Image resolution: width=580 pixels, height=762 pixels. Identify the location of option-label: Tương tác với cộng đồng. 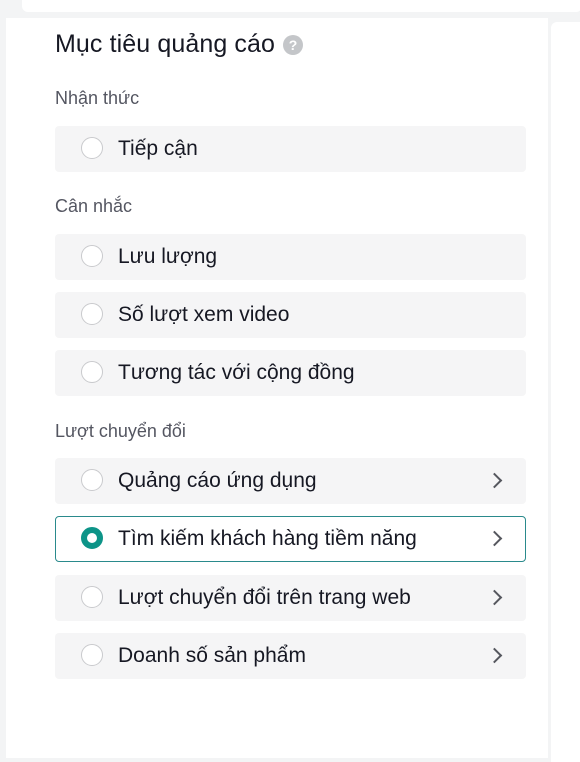
(236, 372).